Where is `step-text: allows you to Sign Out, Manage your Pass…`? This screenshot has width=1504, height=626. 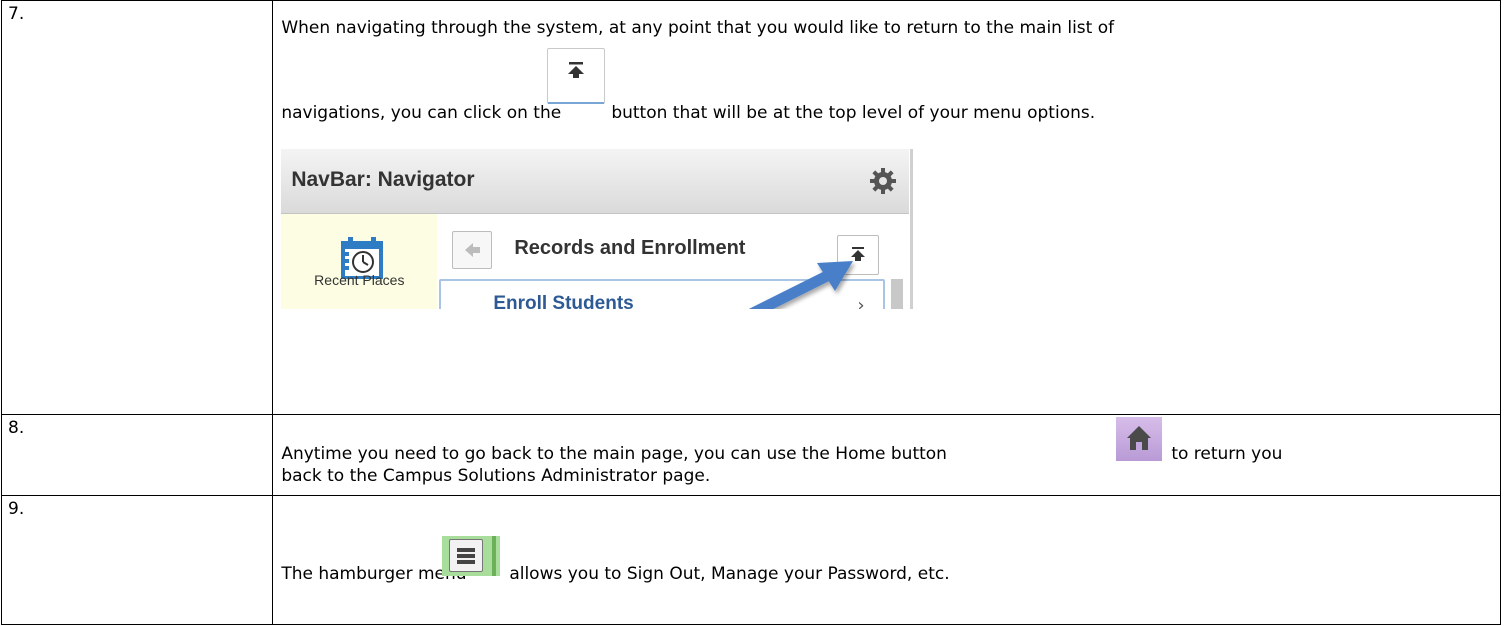 step-text: allows you to Sign Out, Manage your Pass… is located at coordinates (729, 574).